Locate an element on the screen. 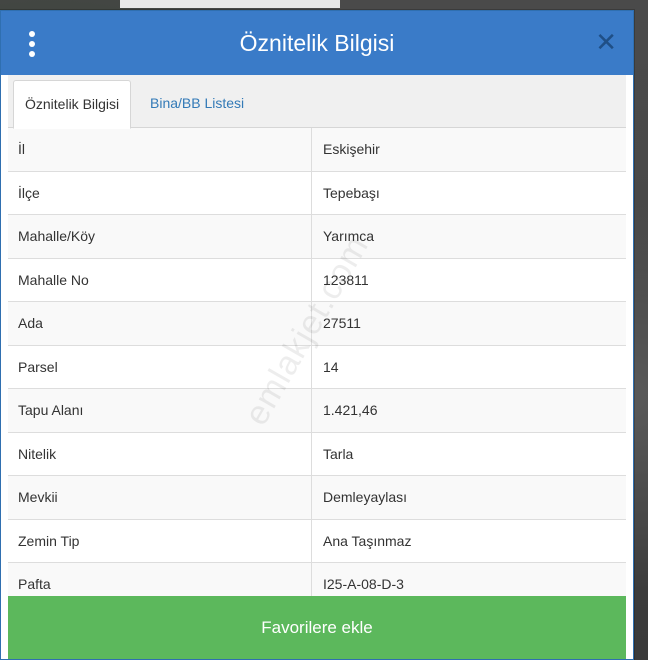  table-row: Parsel 14 is located at coordinates (317, 367).